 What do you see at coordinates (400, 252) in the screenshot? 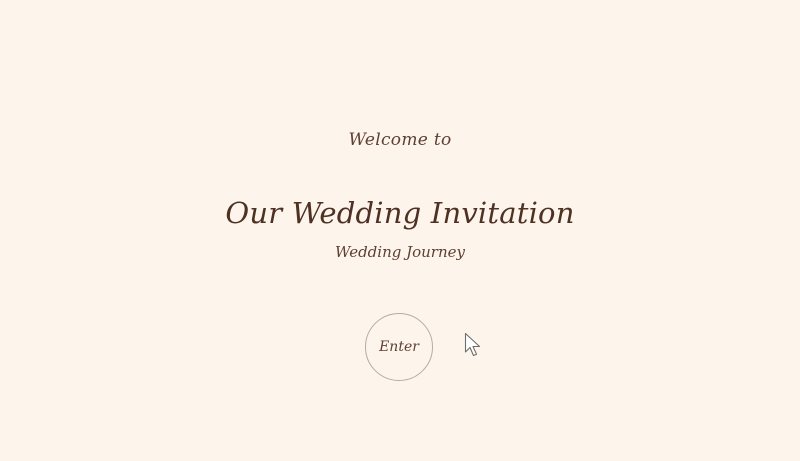
I see `page-subtitle: Wedding Journey` at bounding box center [400, 252].